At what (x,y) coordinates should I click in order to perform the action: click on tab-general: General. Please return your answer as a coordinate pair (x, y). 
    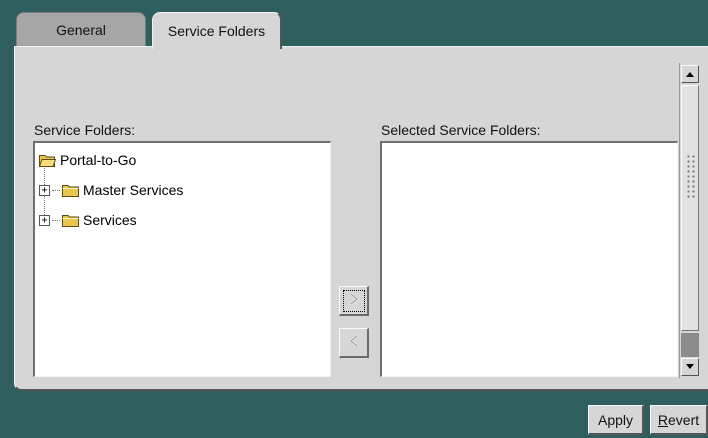
    Looking at the image, I should click on (81, 29).